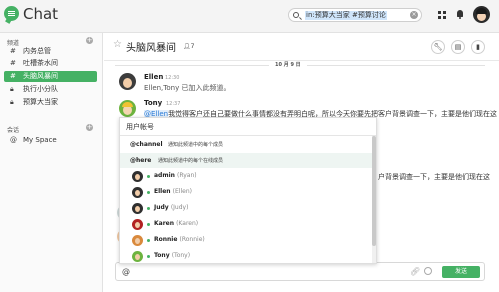 This screenshot has width=499, height=292. What do you see at coordinates (187, 223) in the screenshot?
I see `realname: (Karen)` at bounding box center [187, 223].